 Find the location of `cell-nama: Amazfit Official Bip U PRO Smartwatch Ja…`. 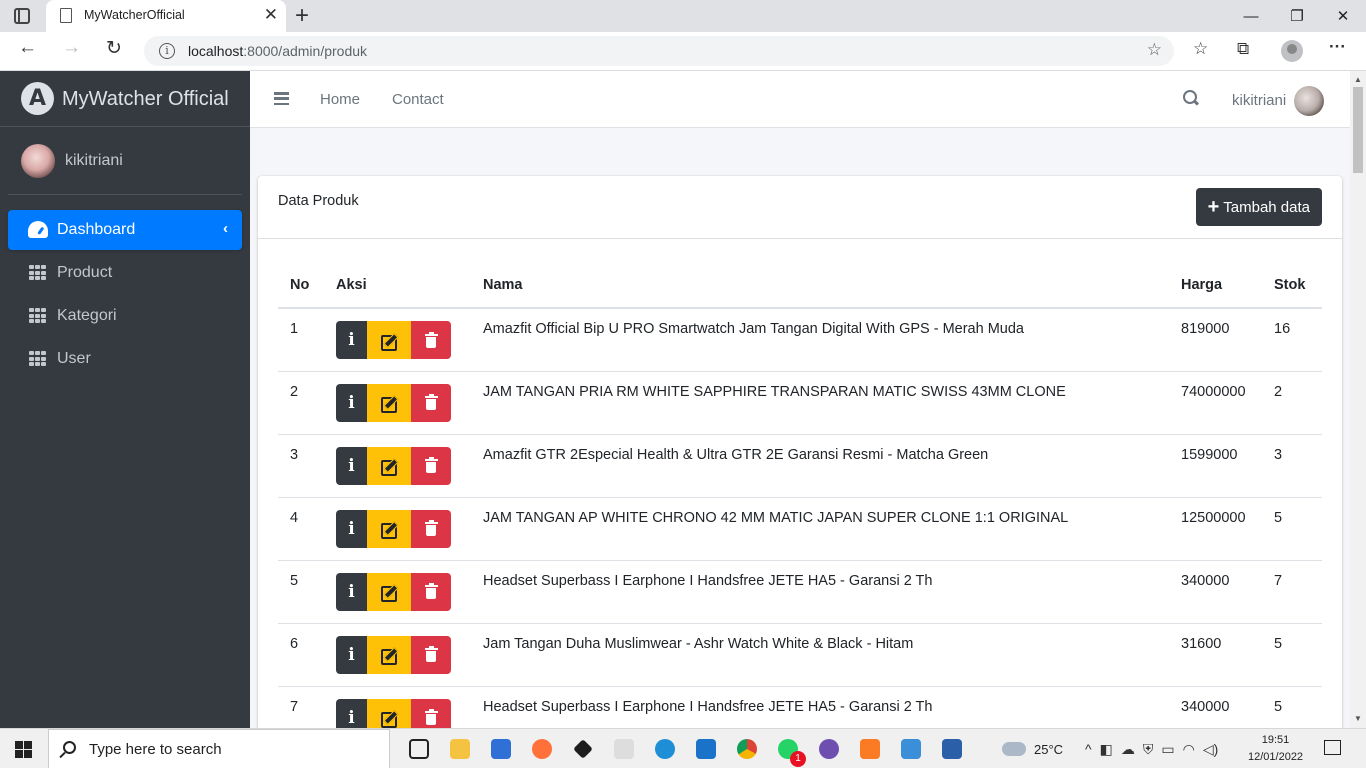

cell-nama: Amazfit Official Bip U PRO Smartwatch Ja… is located at coordinates (820, 340).